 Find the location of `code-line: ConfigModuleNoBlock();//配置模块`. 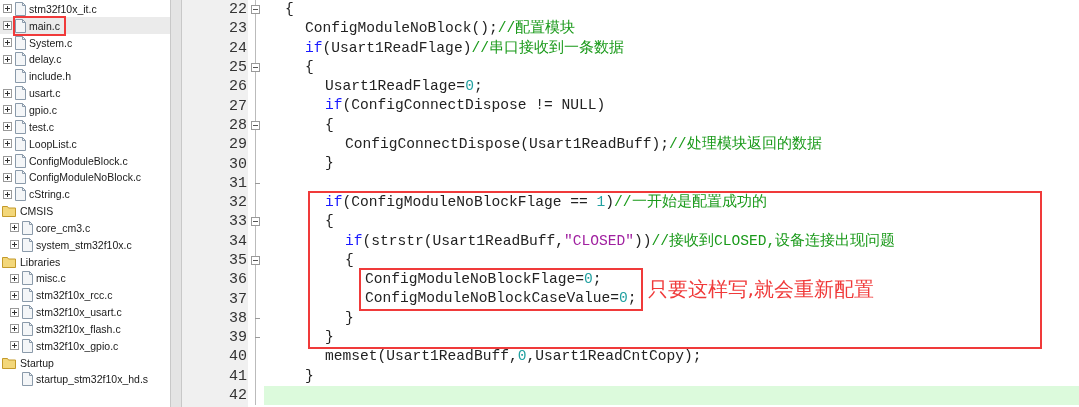

code-line: ConfigModuleNoBlock();//配置模块 is located at coordinates (440, 28).